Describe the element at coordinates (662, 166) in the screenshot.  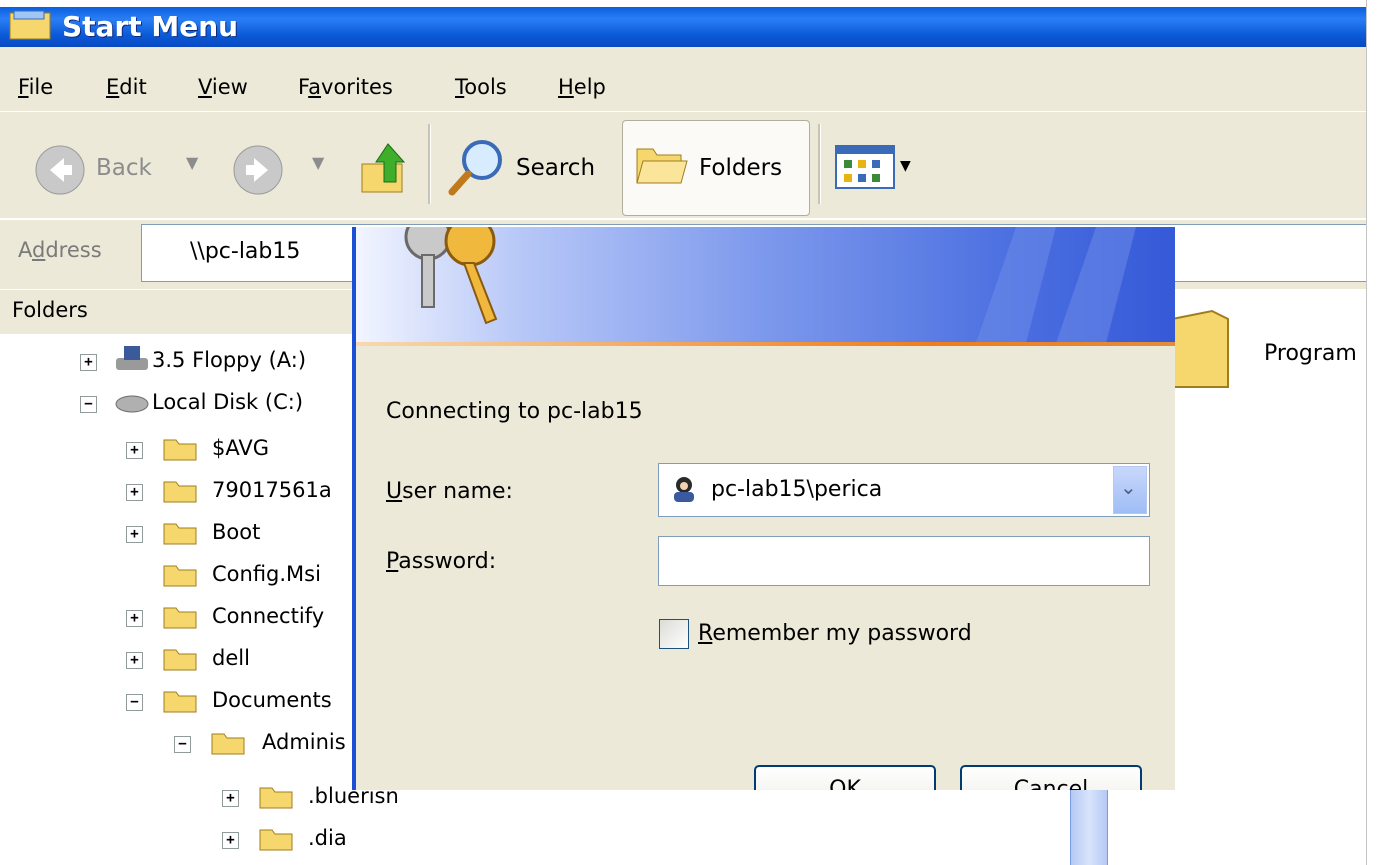
I see `folders-icon` at that location.